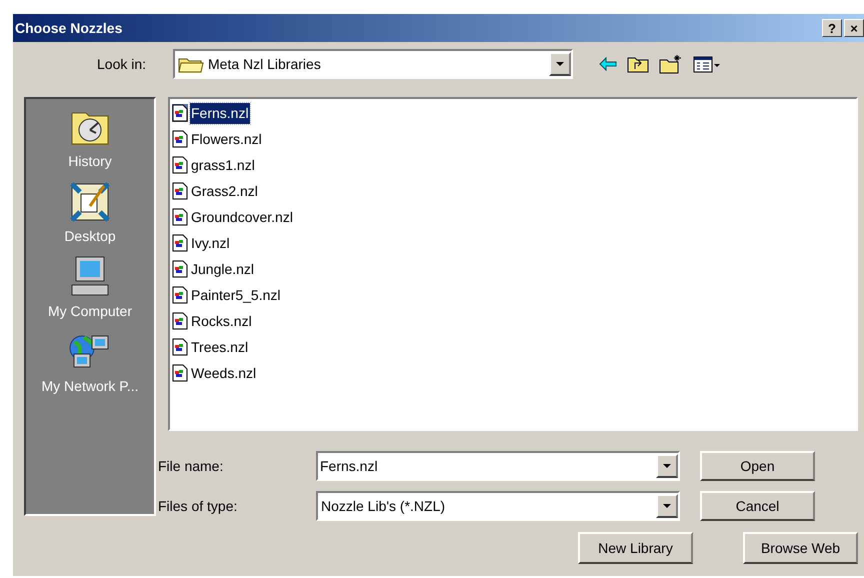  Describe the element at coordinates (498, 506) in the screenshot. I see `file-type-dropdown: Nozzle Lib's (*.NZL)` at that location.